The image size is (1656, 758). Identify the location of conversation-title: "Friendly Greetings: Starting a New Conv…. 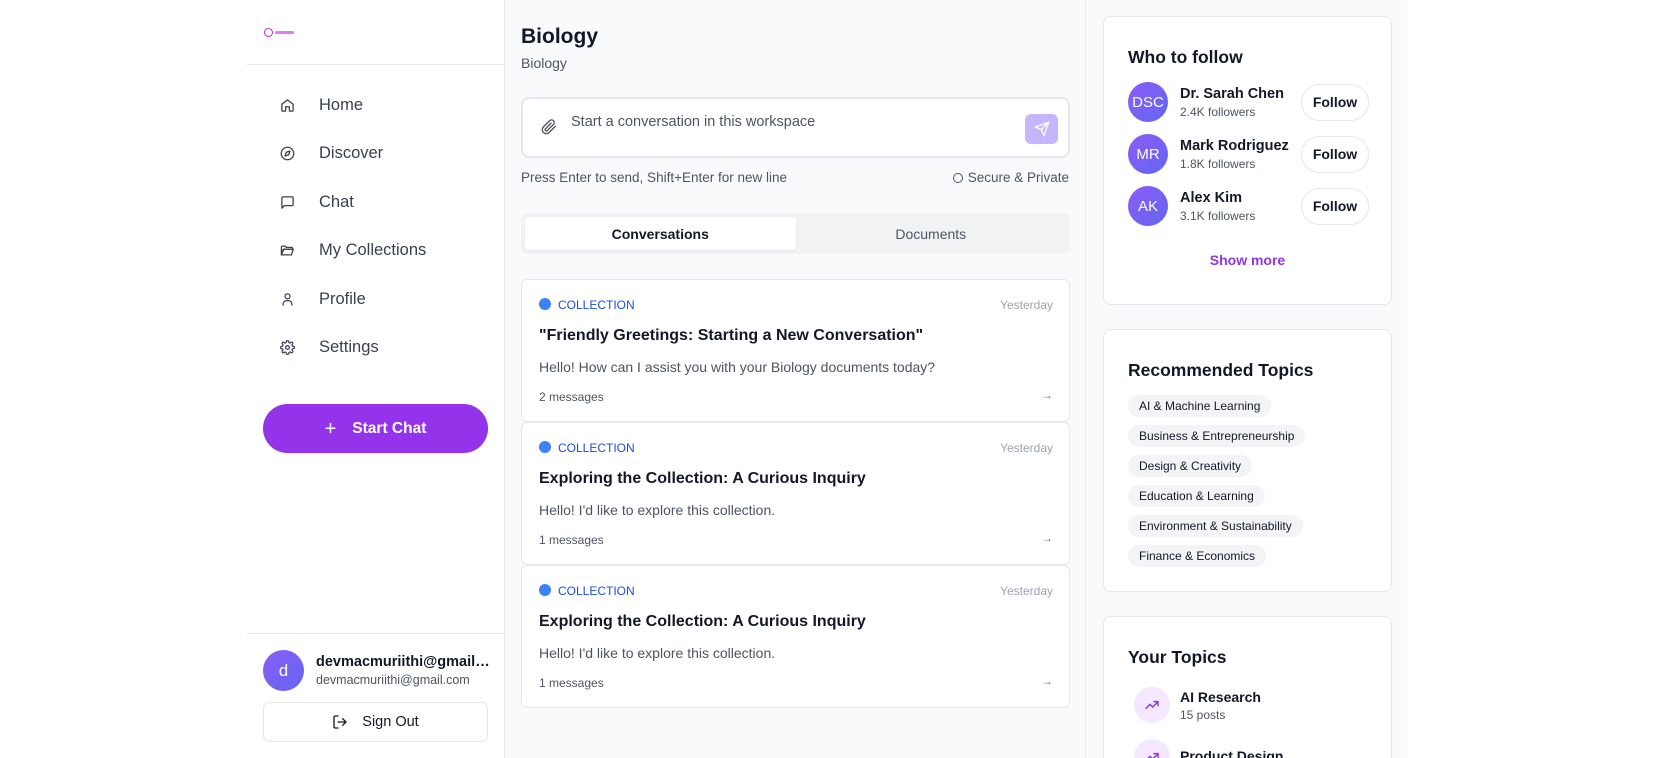
(731, 335).